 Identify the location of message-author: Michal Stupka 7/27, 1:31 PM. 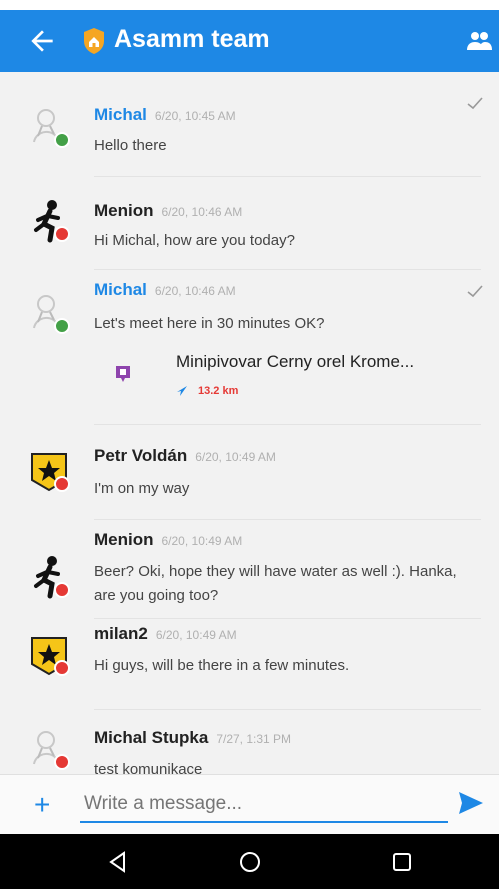
(193, 737).